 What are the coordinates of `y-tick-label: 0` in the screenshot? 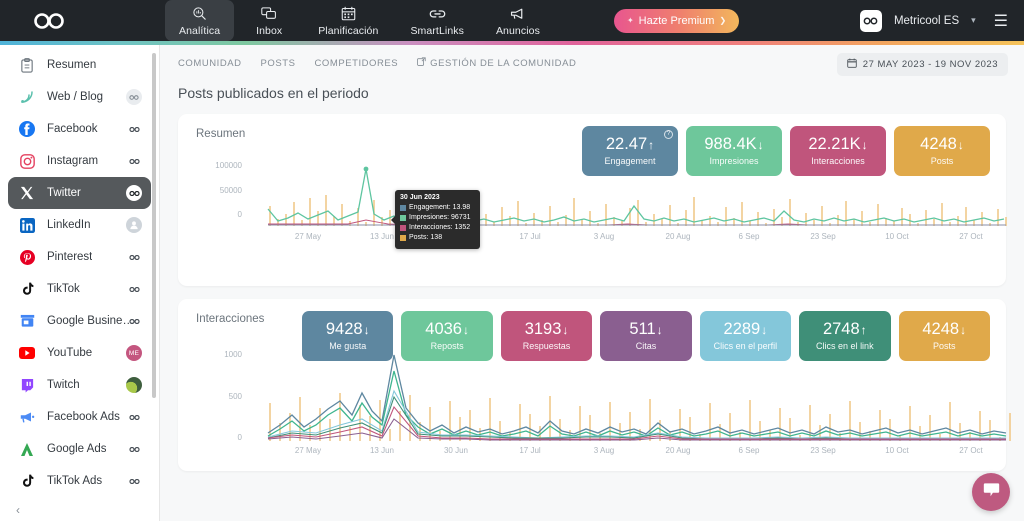 It's located at (239, 214).